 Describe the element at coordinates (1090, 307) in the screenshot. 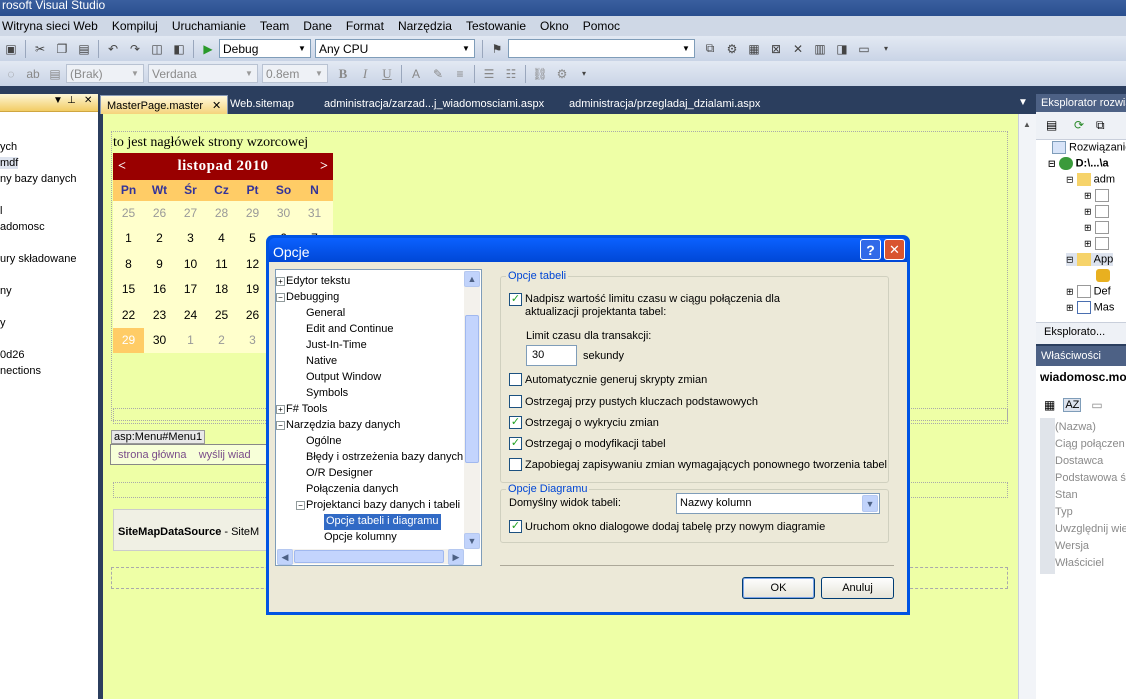

I see `masterpage-node: ⊞ Mas` at that location.